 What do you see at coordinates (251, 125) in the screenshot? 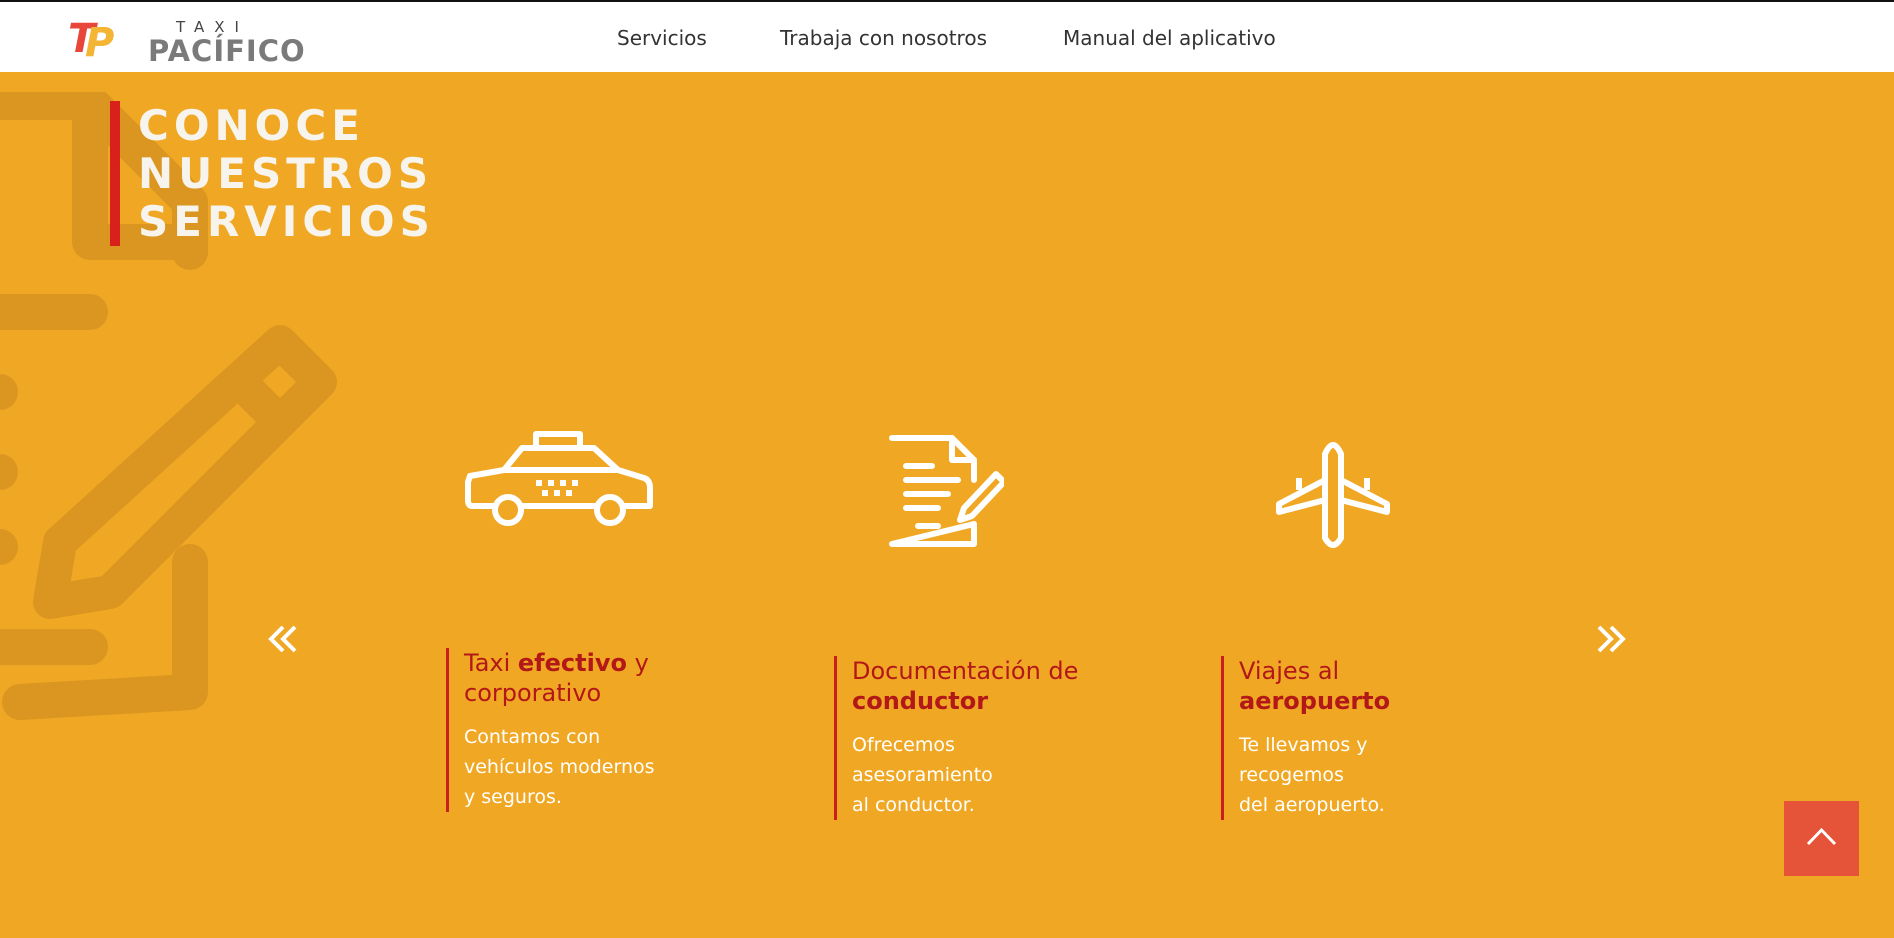
I see `title-line-1: CONOCE` at bounding box center [251, 125].